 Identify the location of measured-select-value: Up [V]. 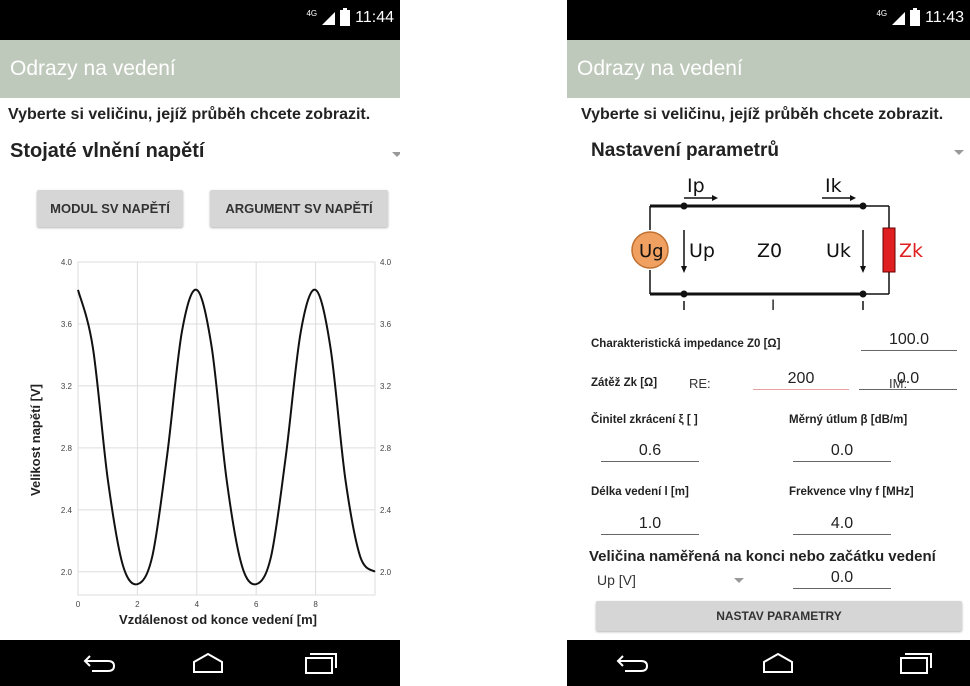
(616, 580).